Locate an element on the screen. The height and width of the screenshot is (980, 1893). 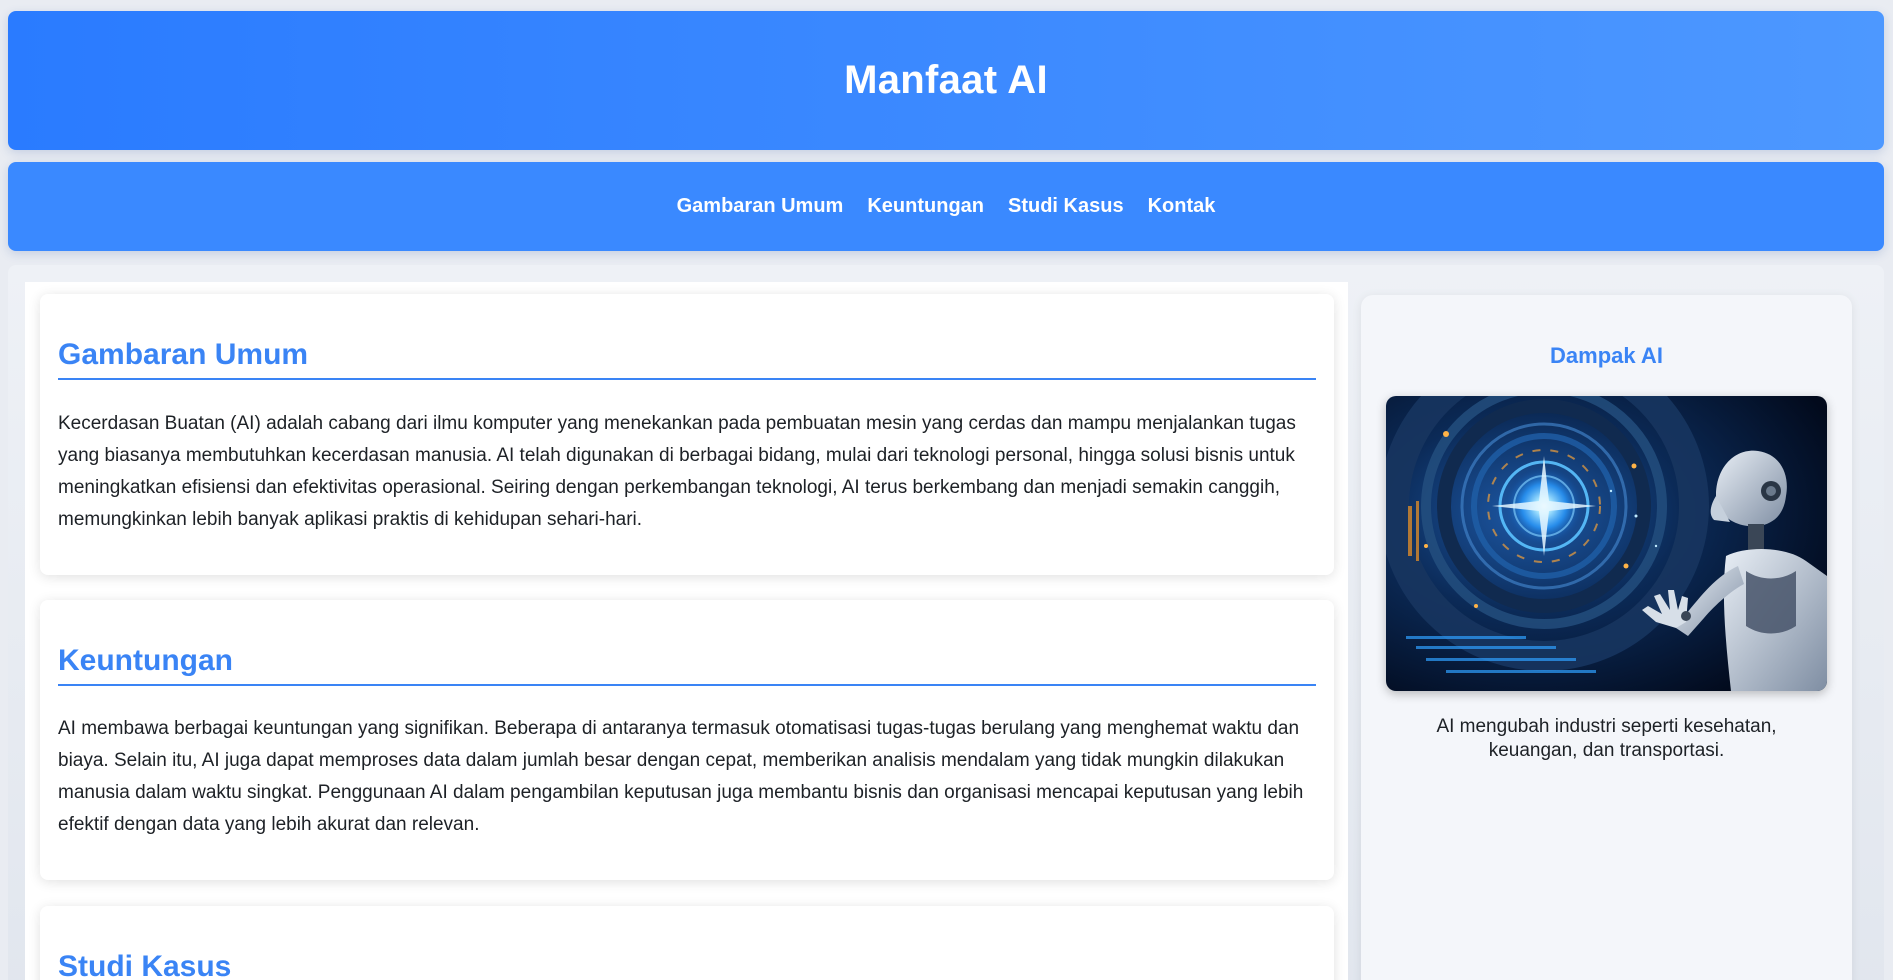
section-studi-kasus: Studi Kasus is located at coordinates (687, 943).